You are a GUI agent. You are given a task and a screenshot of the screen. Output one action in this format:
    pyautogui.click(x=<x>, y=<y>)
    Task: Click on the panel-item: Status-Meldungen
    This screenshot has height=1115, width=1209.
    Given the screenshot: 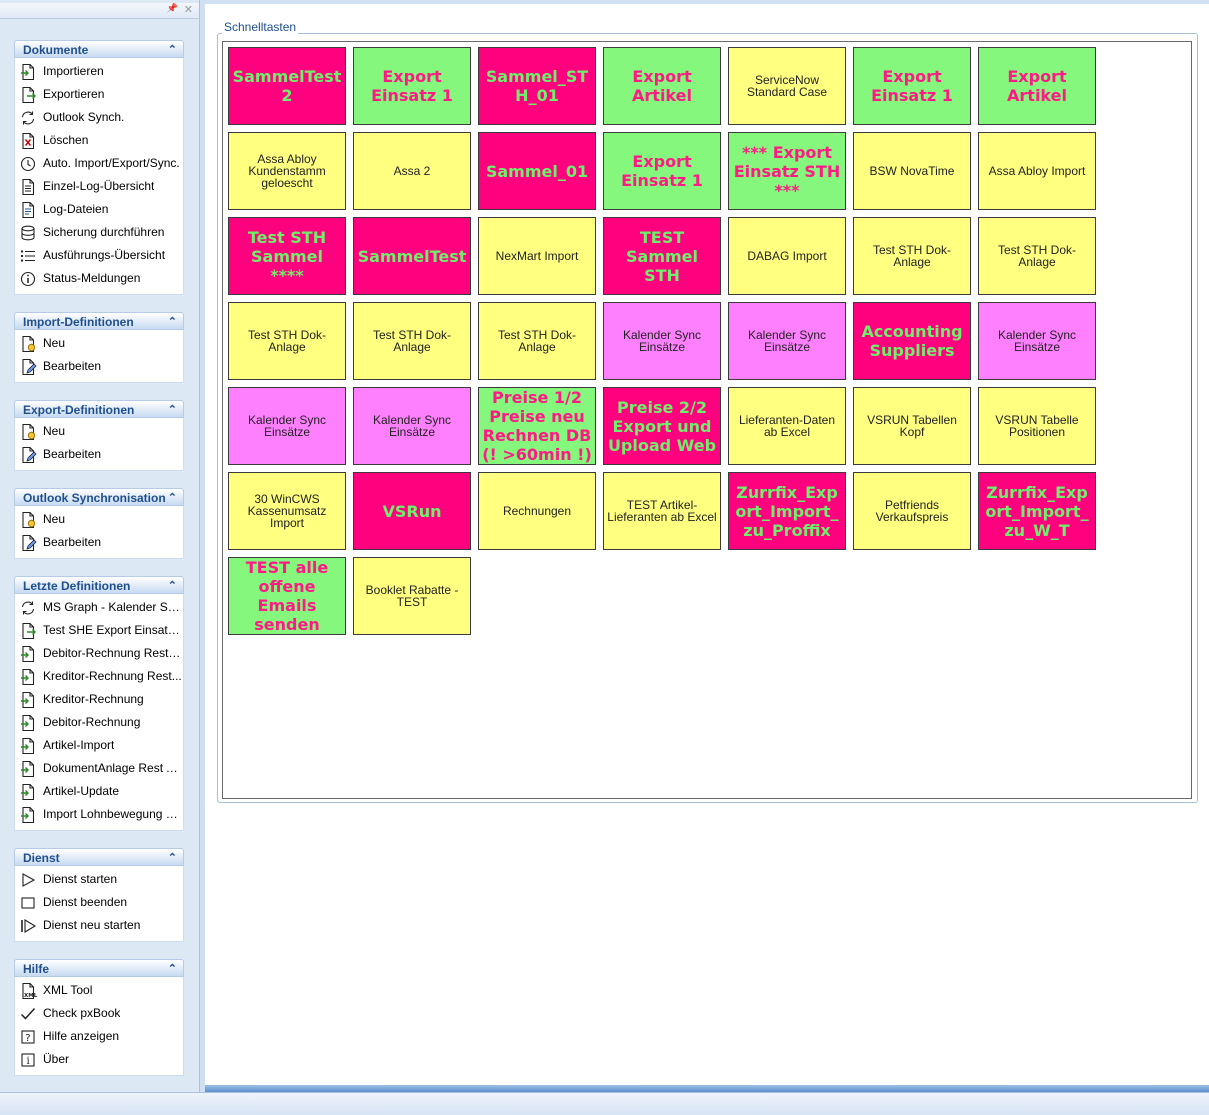 What is the action you would take?
    pyautogui.click(x=99, y=278)
    